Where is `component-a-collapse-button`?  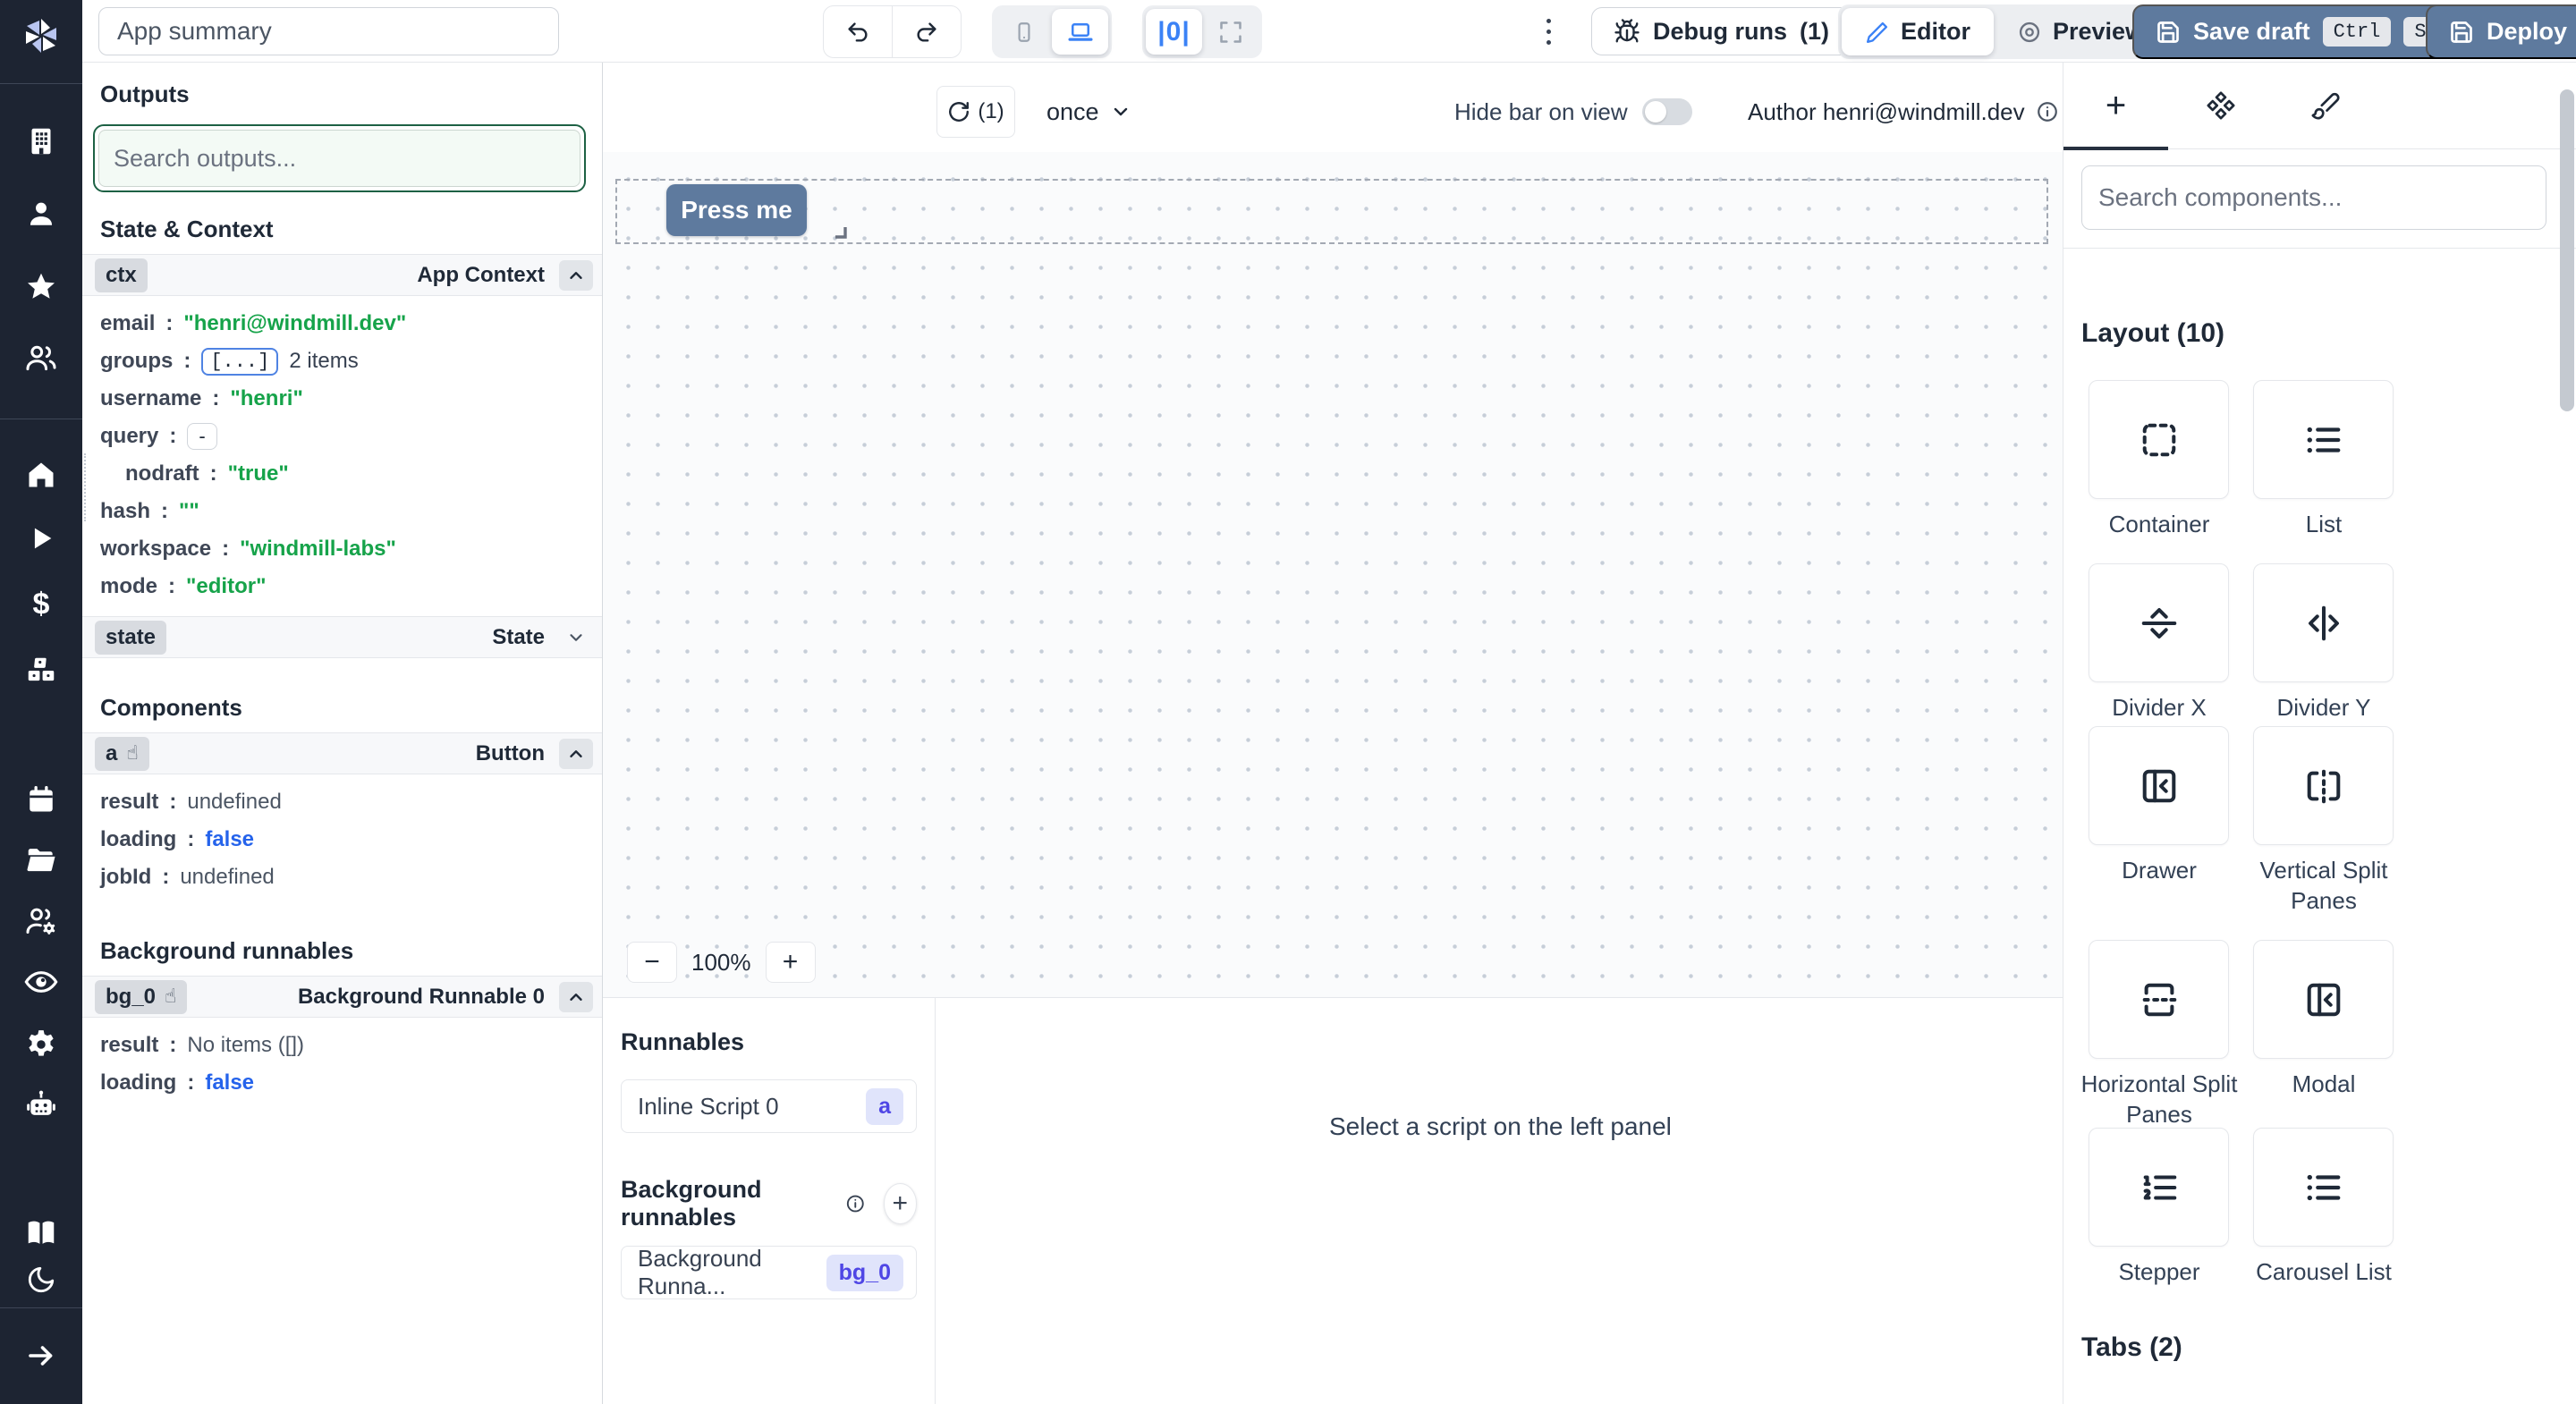
component-a-collapse-button is located at coordinates (576, 754).